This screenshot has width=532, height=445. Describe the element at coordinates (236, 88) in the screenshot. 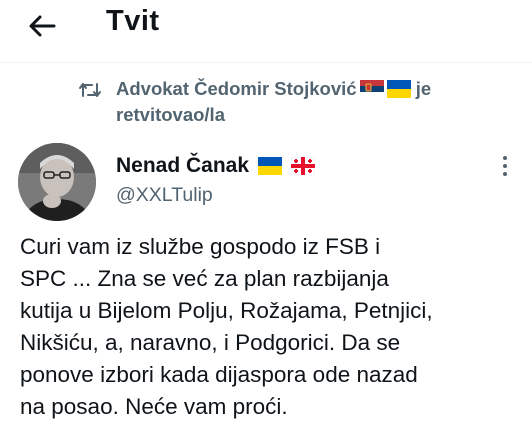

I see `retweeter-name: Advokat Čedomir Stojković` at that location.